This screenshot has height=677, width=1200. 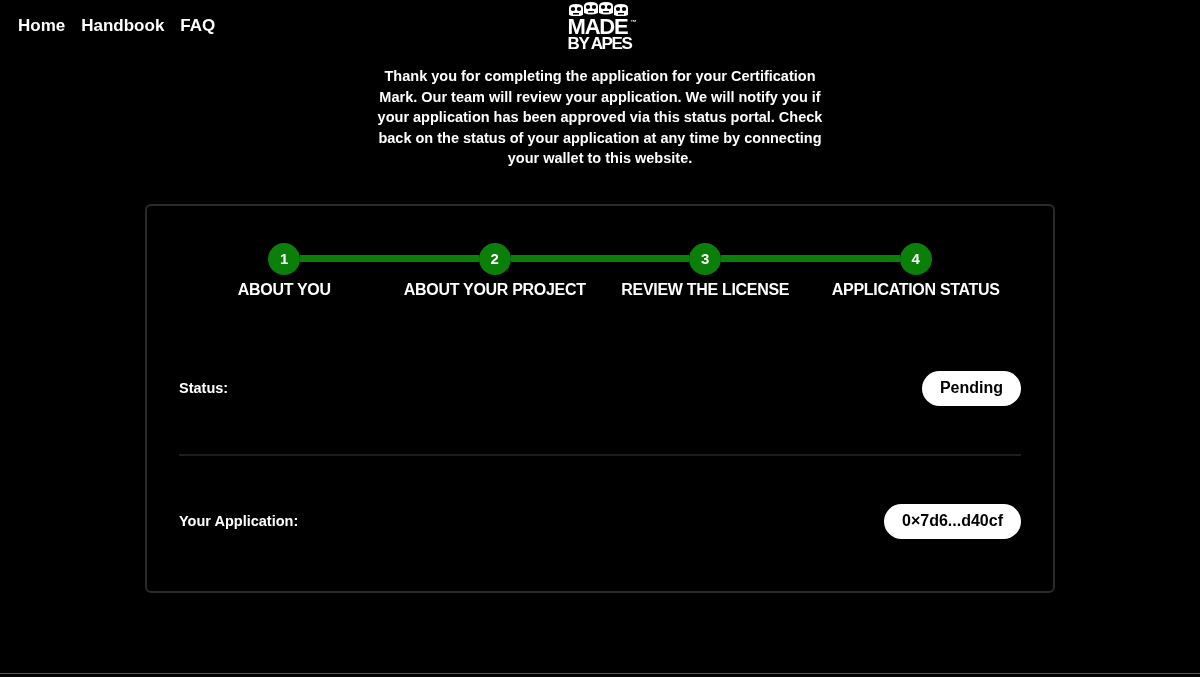 I want to click on cartoon-faces-icon, so click(x=598, y=9).